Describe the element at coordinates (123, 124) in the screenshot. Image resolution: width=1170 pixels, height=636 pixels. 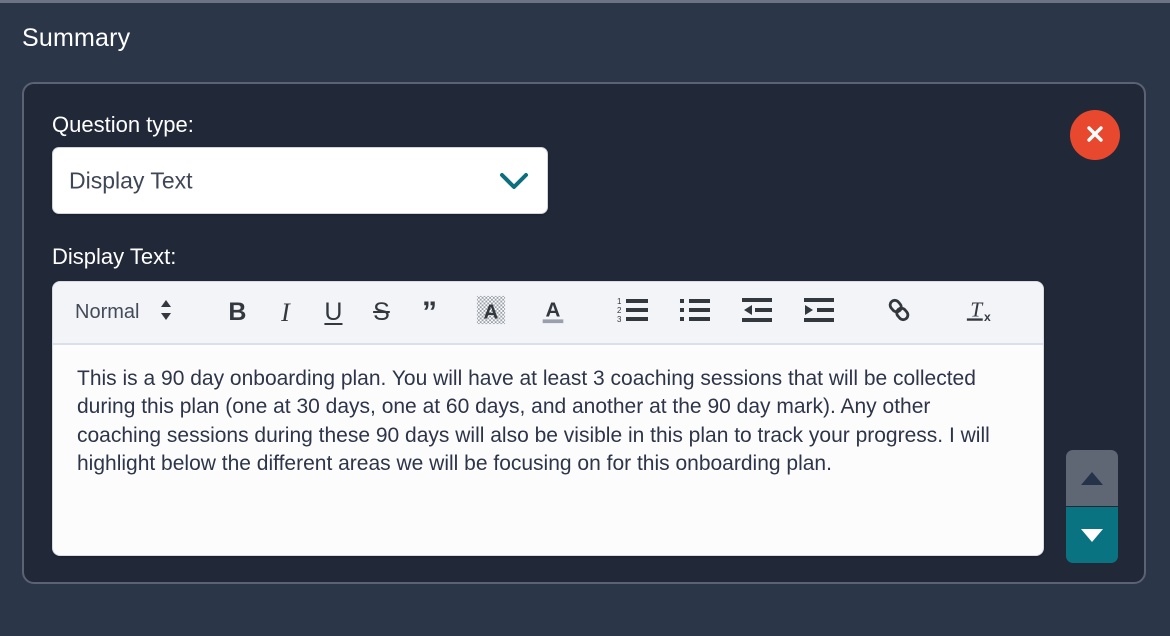
I see `question-type-label: Question type:` at that location.